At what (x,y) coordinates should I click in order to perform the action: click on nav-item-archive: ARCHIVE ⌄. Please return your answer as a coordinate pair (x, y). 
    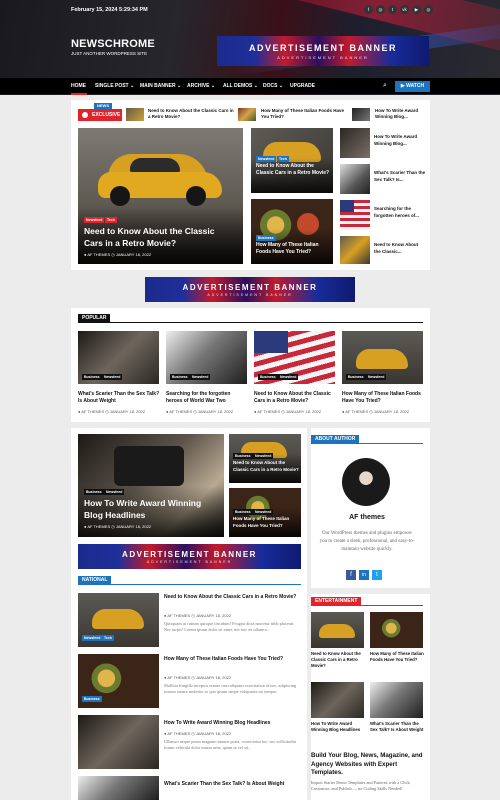
    Looking at the image, I should click on (201, 86).